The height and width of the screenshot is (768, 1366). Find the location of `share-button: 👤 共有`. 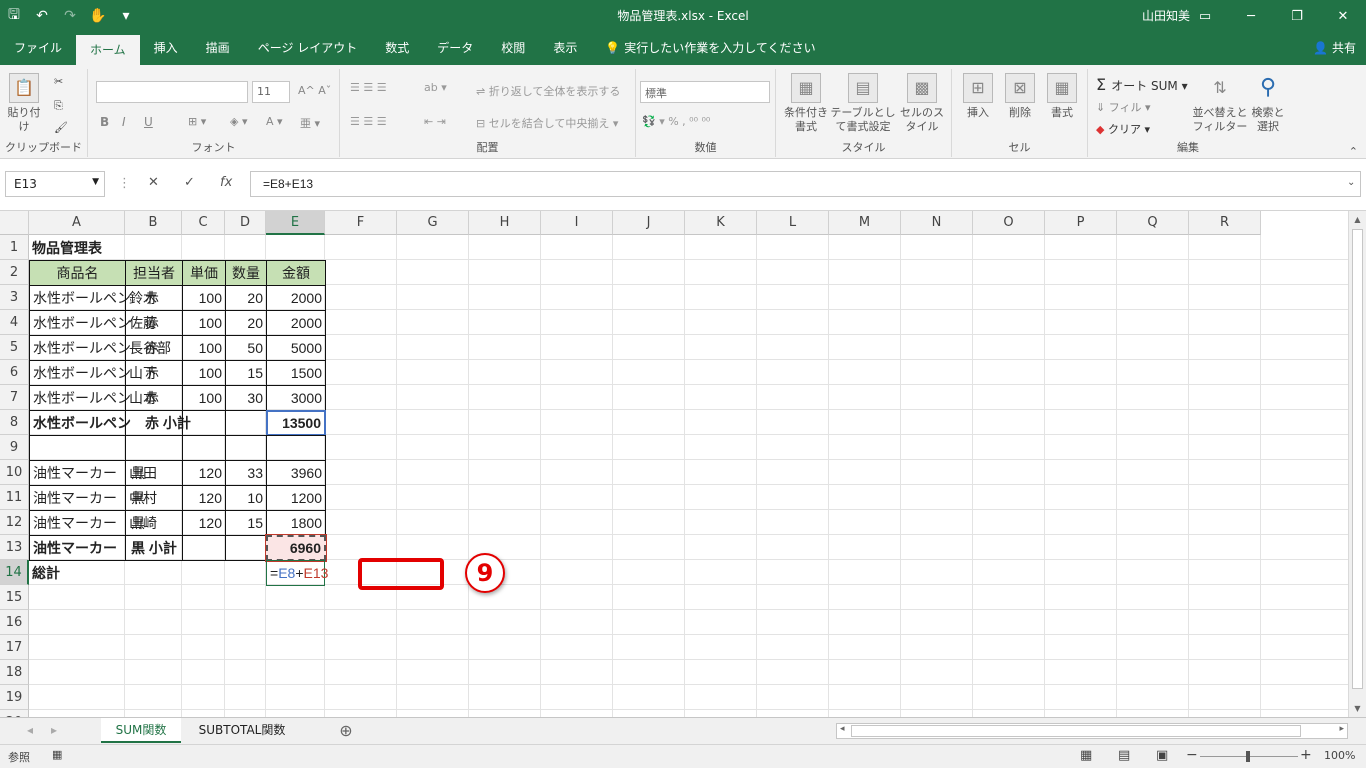

share-button: 👤 共有 is located at coordinates (1334, 48).